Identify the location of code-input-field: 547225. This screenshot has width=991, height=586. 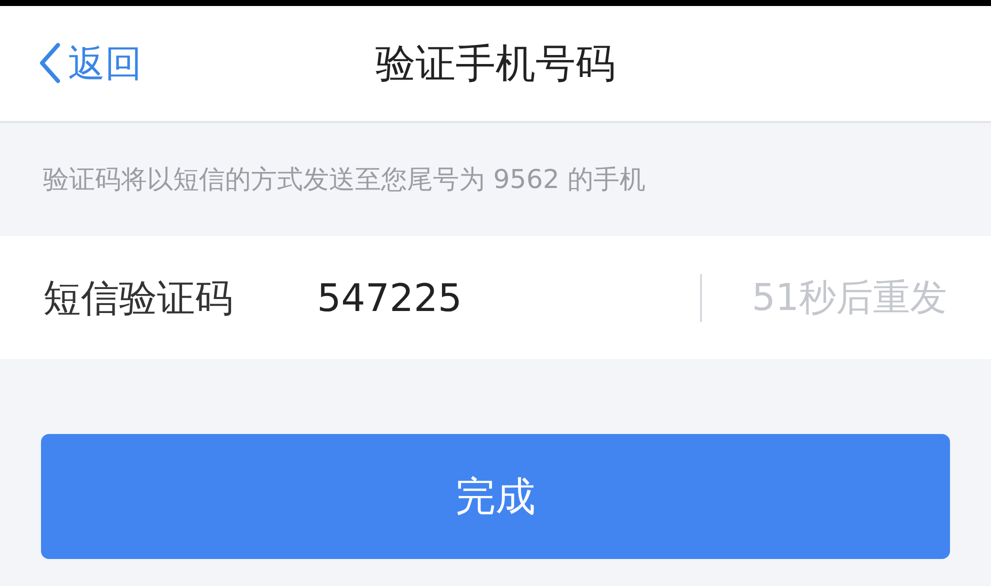
(508, 298).